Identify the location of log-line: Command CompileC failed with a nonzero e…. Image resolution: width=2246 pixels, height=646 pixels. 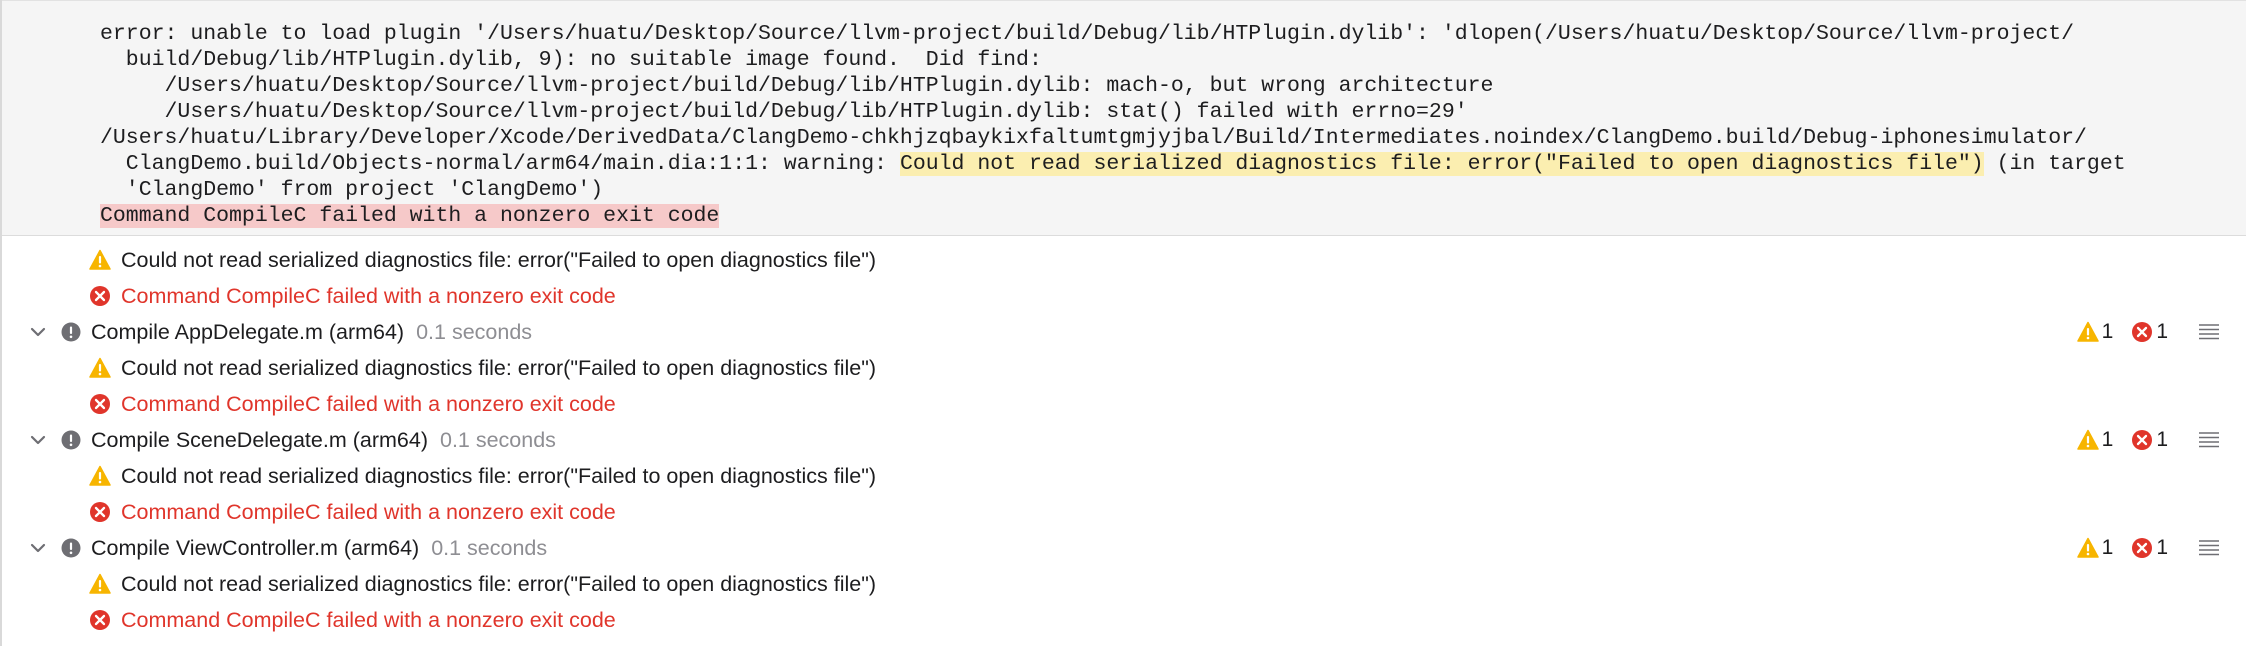
(1113, 216).